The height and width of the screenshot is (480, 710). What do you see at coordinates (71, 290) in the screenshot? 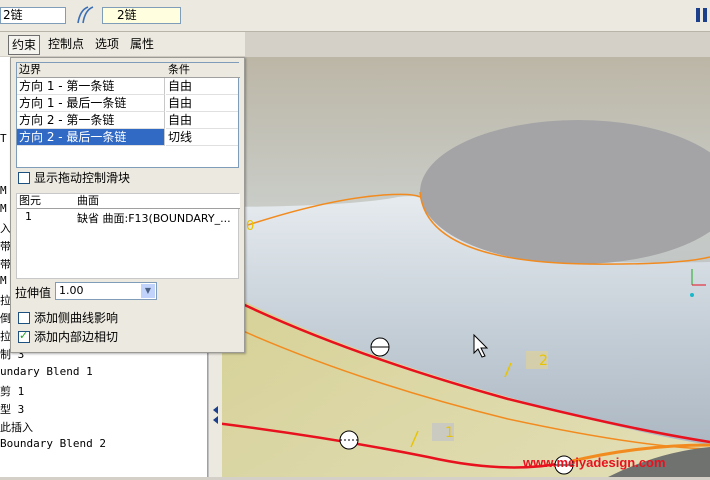
I see `stretch-value: 1.00` at bounding box center [71, 290].